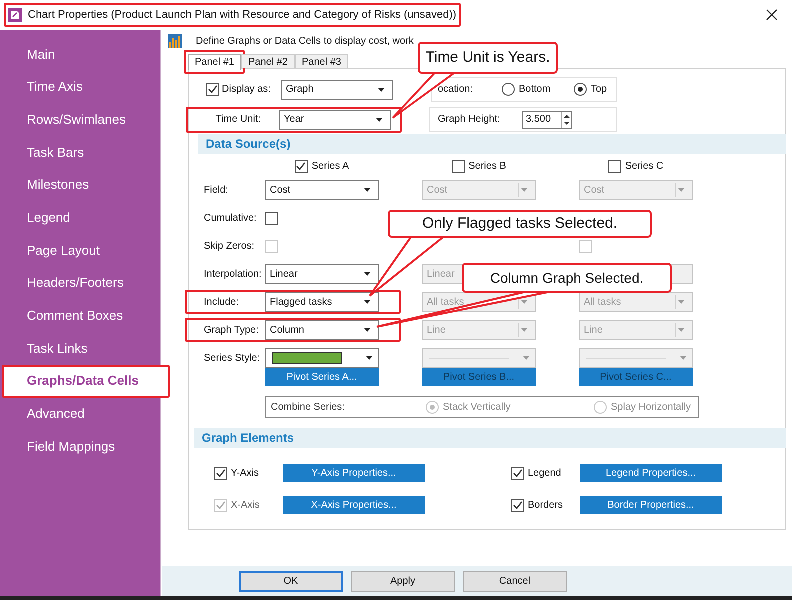 This screenshot has height=600, width=792. What do you see at coordinates (477, 407) in the screenshot?
I see `option-label: Stack Vertically` at bounding box center [477, 407].